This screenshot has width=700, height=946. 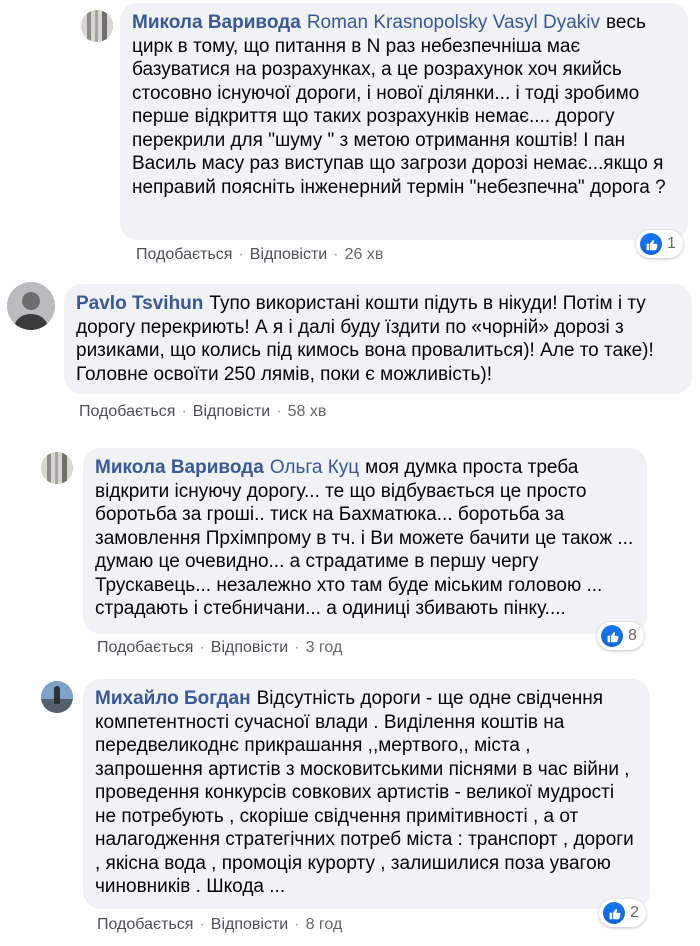 I want to click on reaction-count: 2, so click(x=622, y=913).